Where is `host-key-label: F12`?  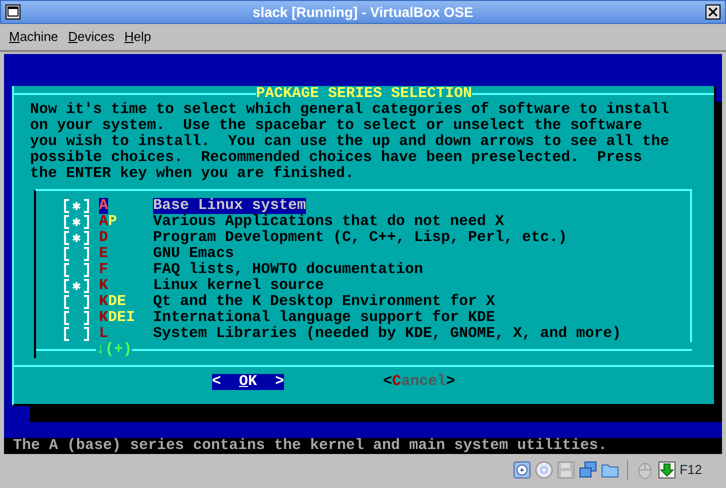 host-key-label: F12 is located at coordinates (691, 470).